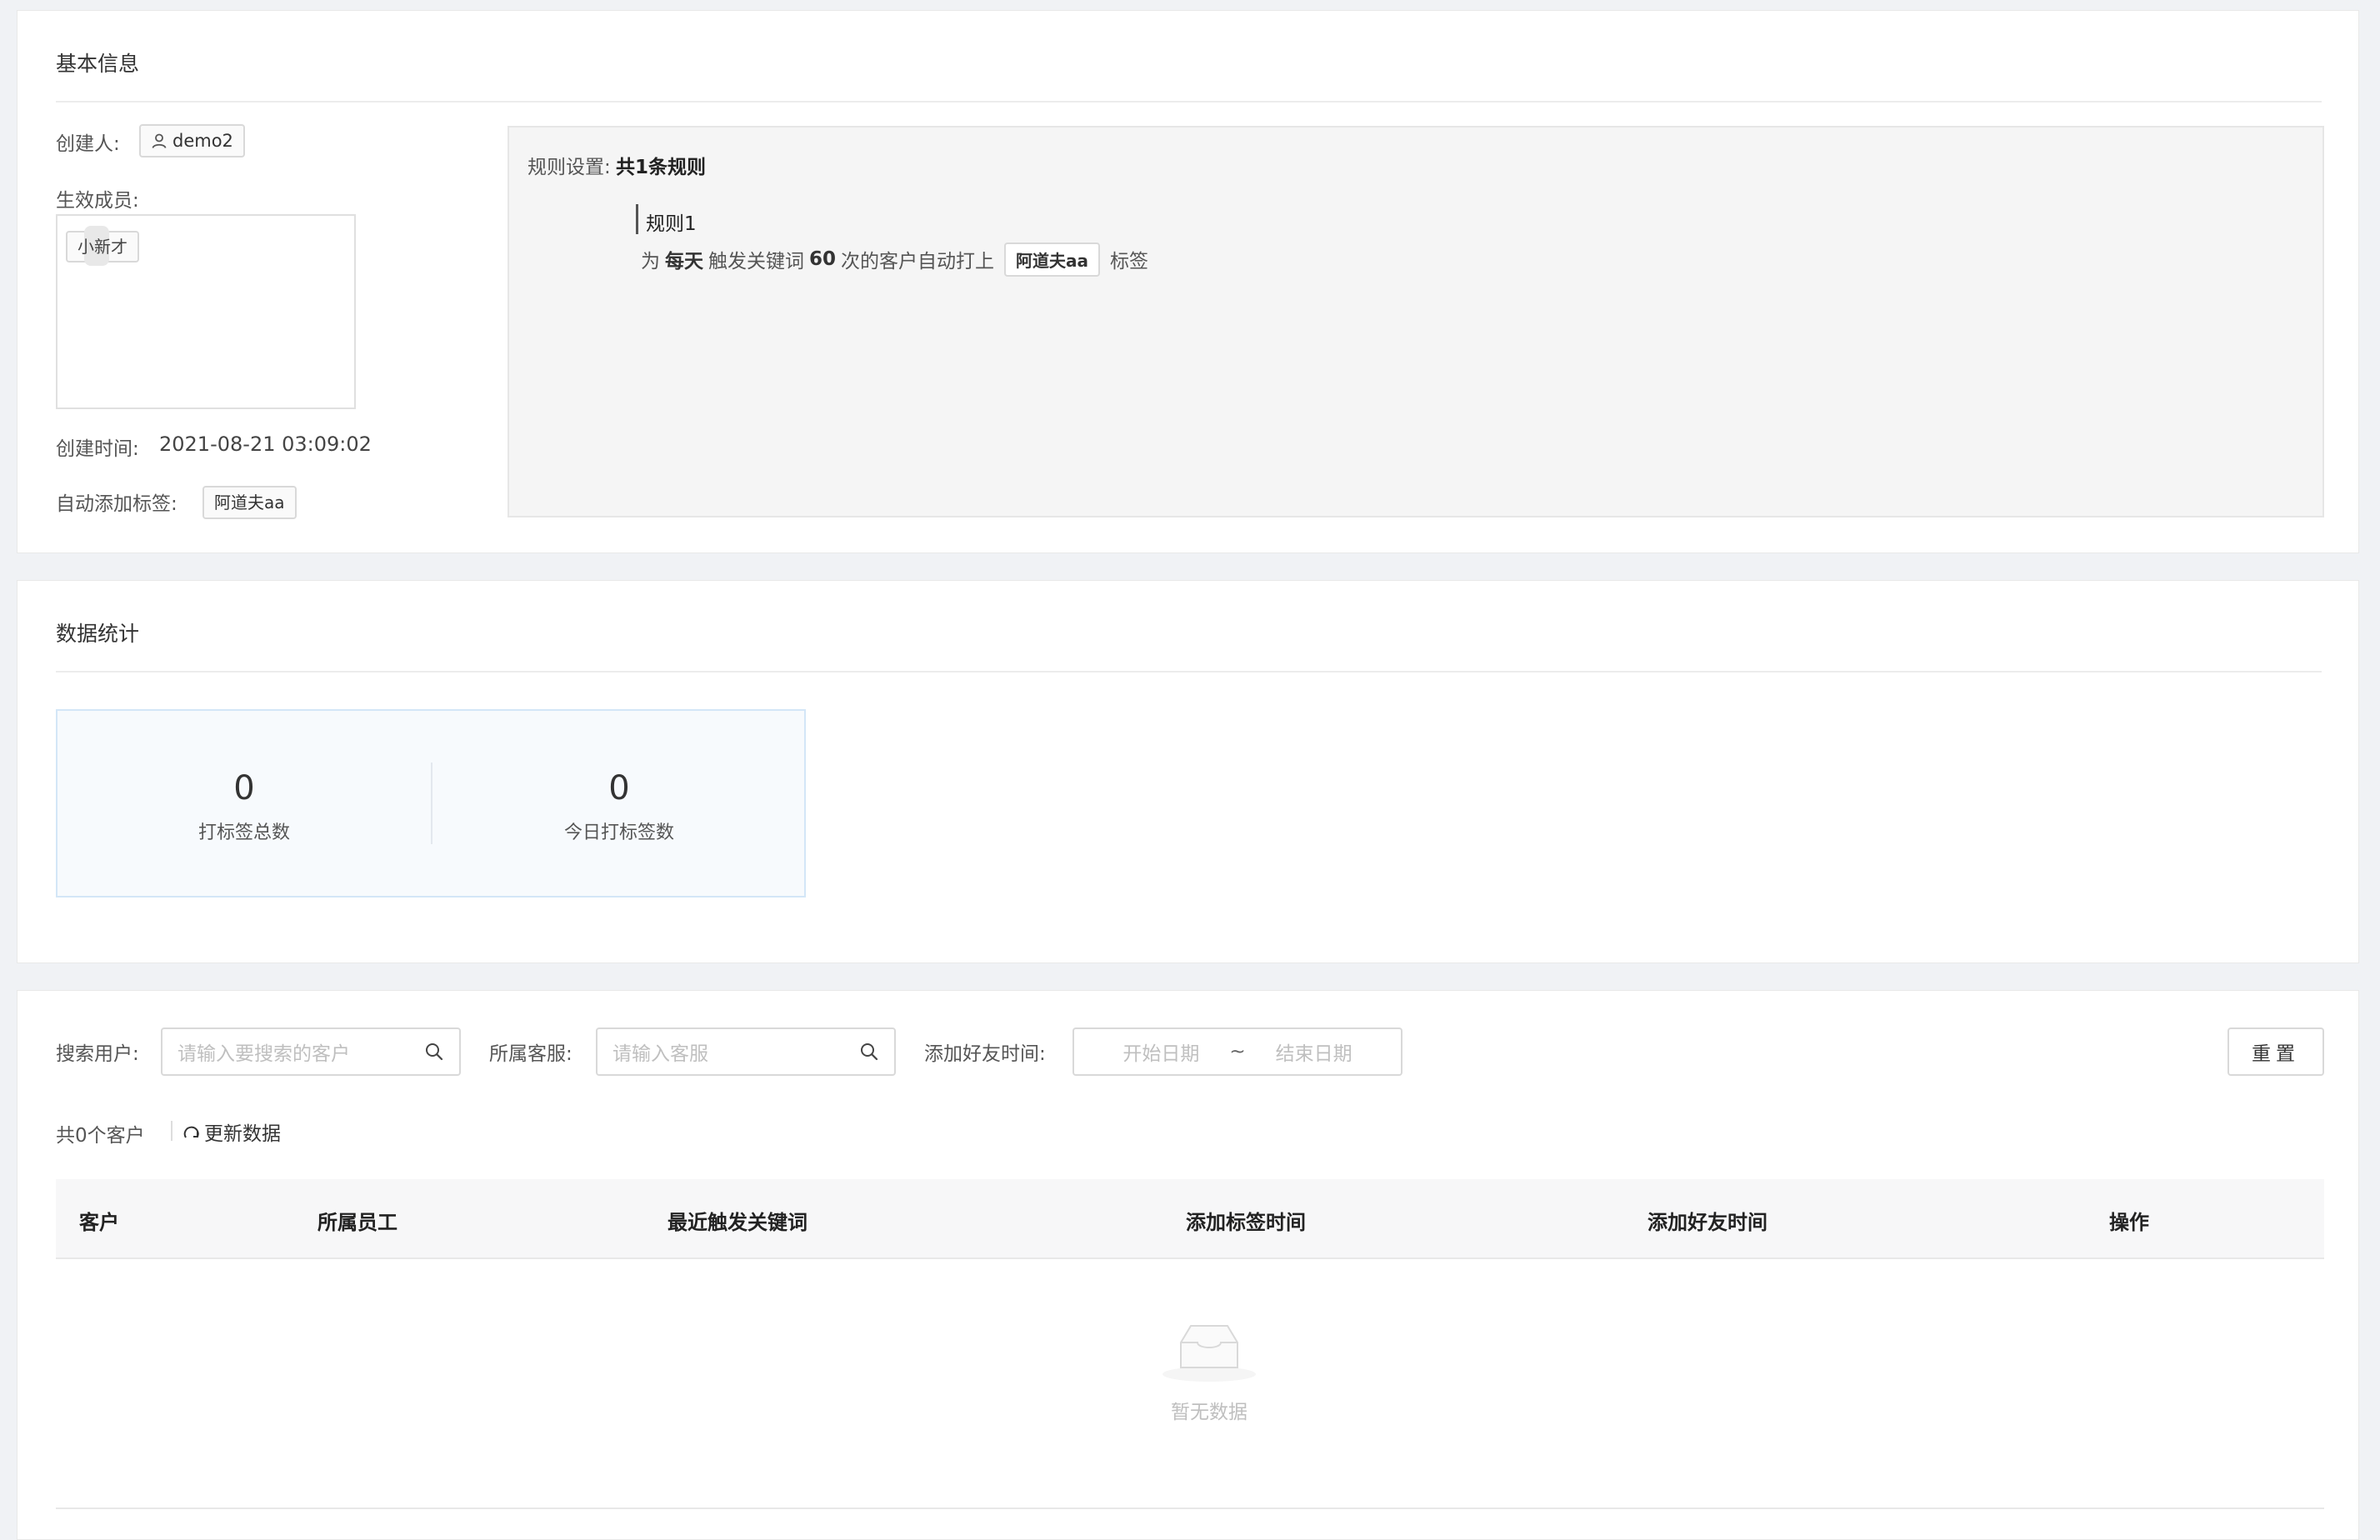  I want to click on search-user-input: 请输入要搜索的客户, so click(311, 1052).